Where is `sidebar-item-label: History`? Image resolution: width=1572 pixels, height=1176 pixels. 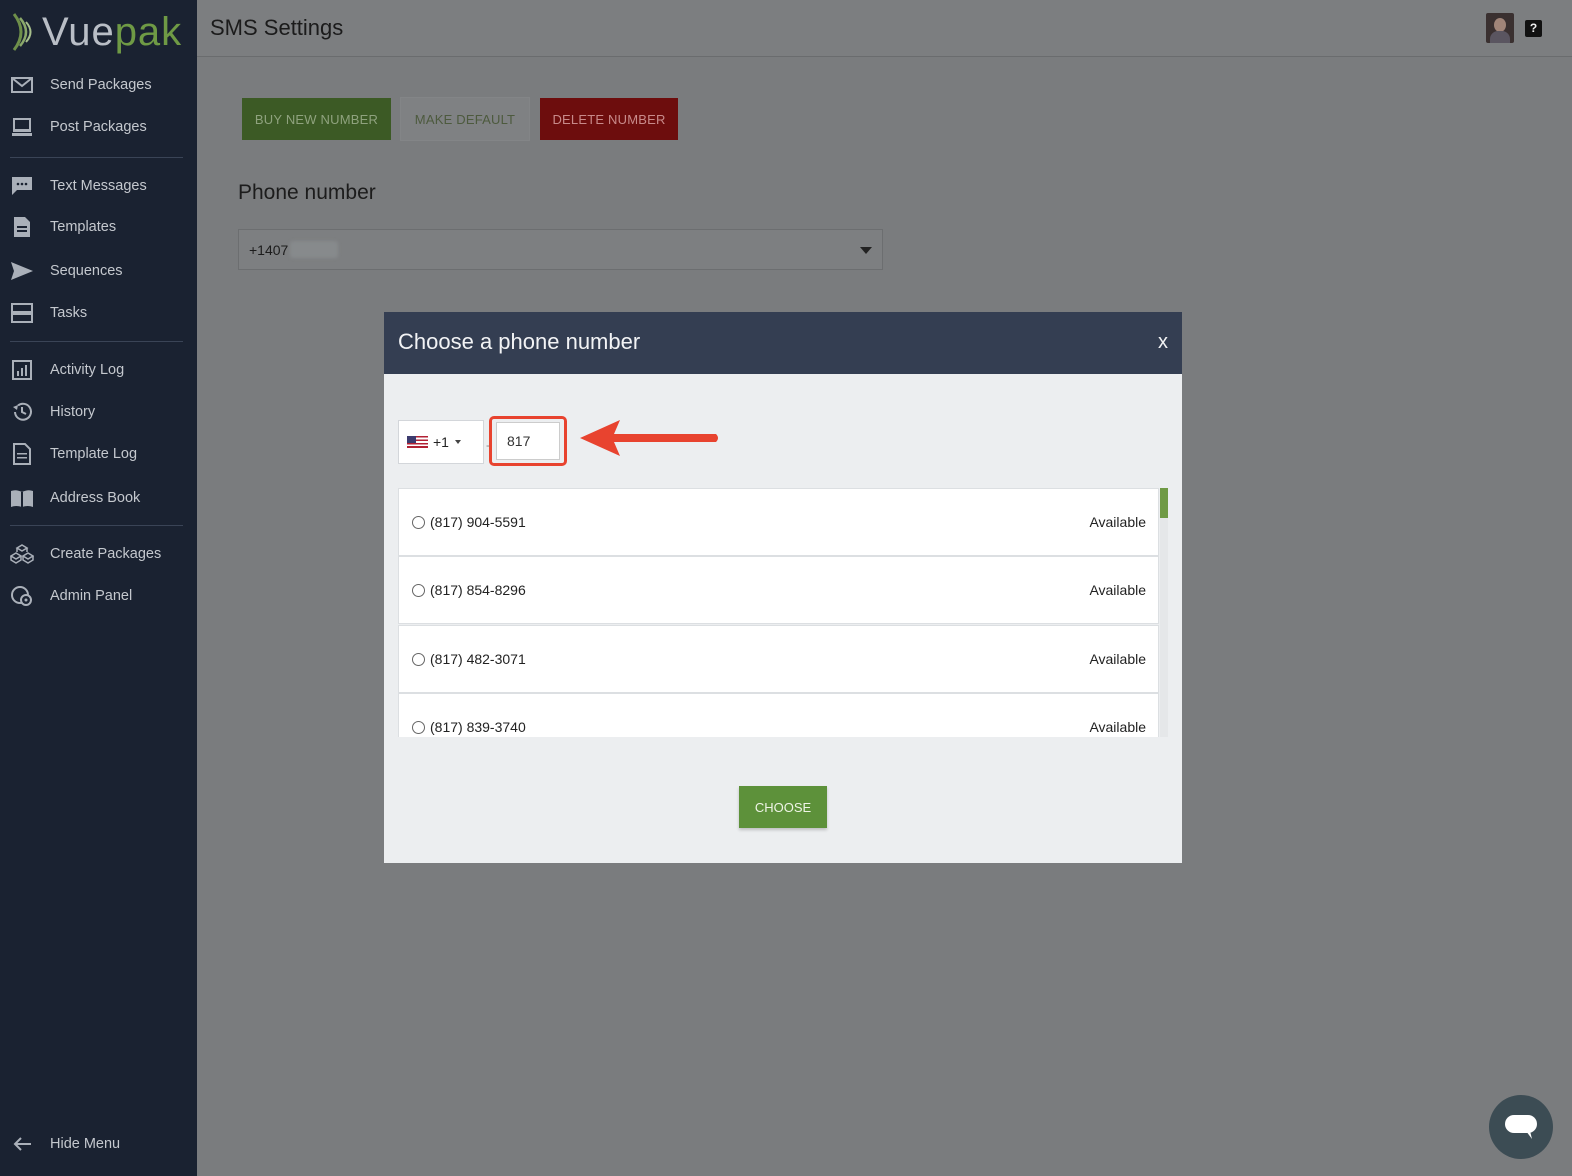 sidebar-item-label: History is located at coordinates (73, 412).